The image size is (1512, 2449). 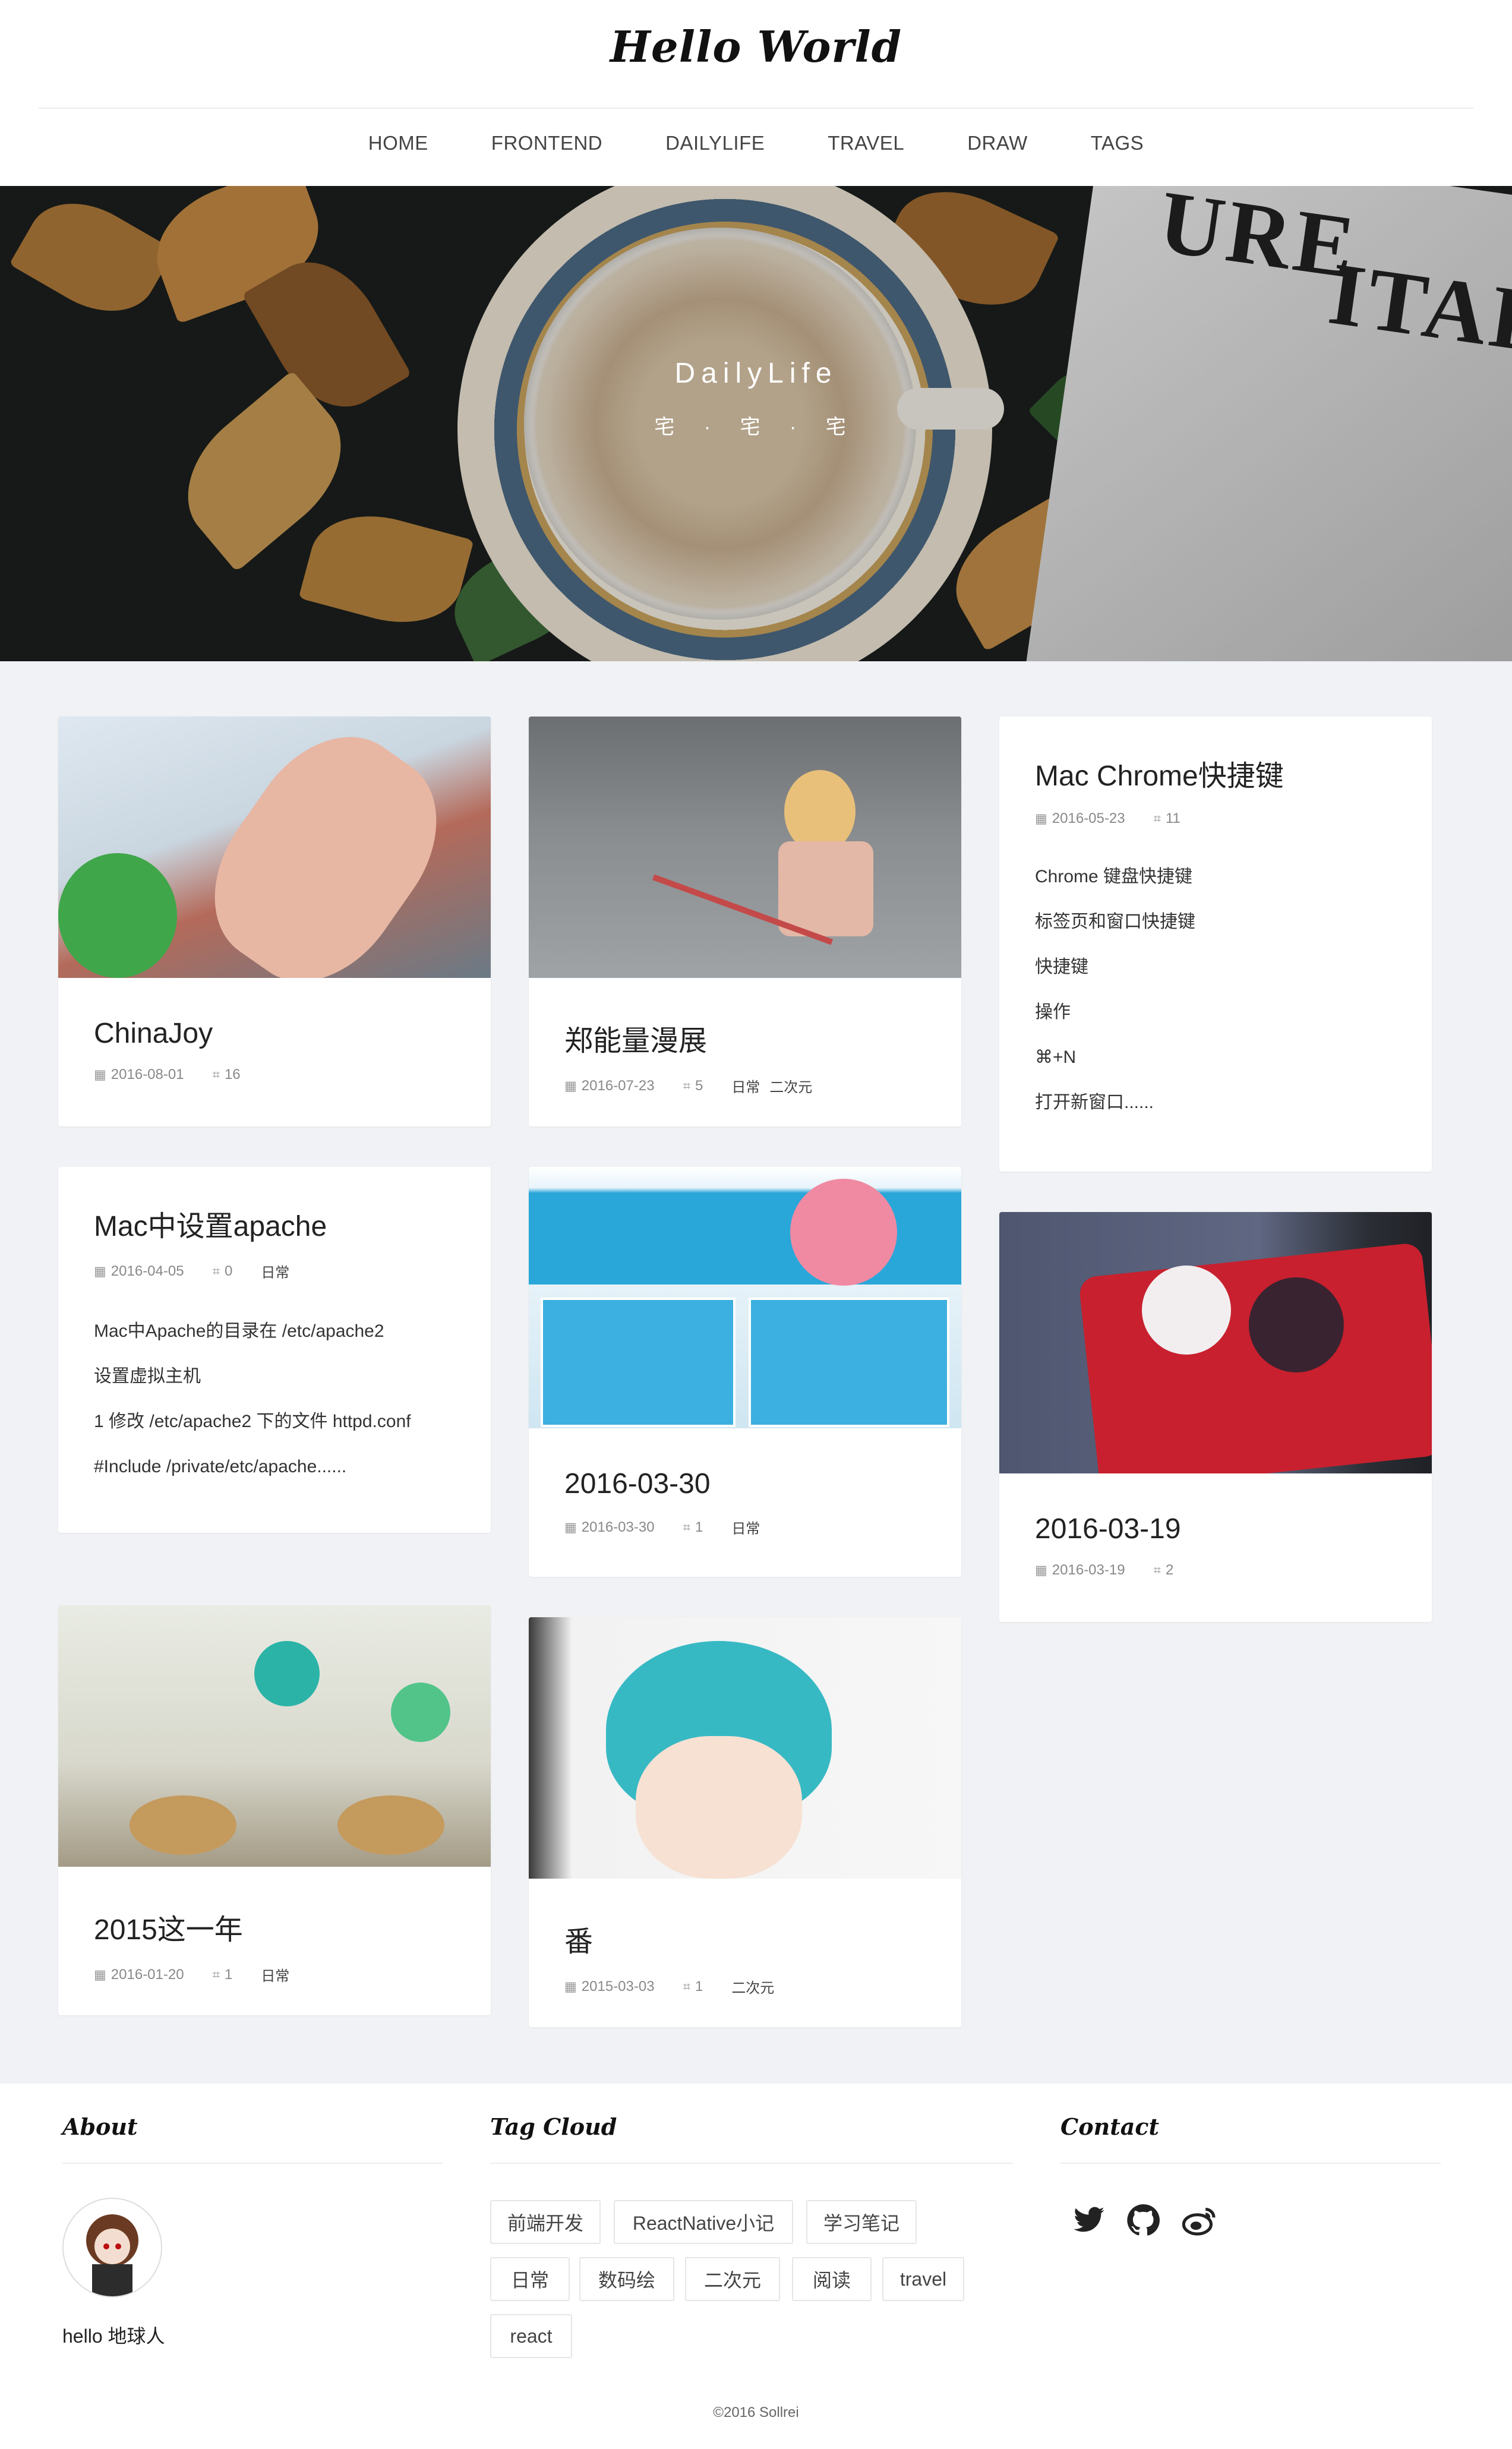 I want to click on post-card: 番 ▦ 2015-03-03 ⌗ 1 二次元, so click(x=745, y=1822).